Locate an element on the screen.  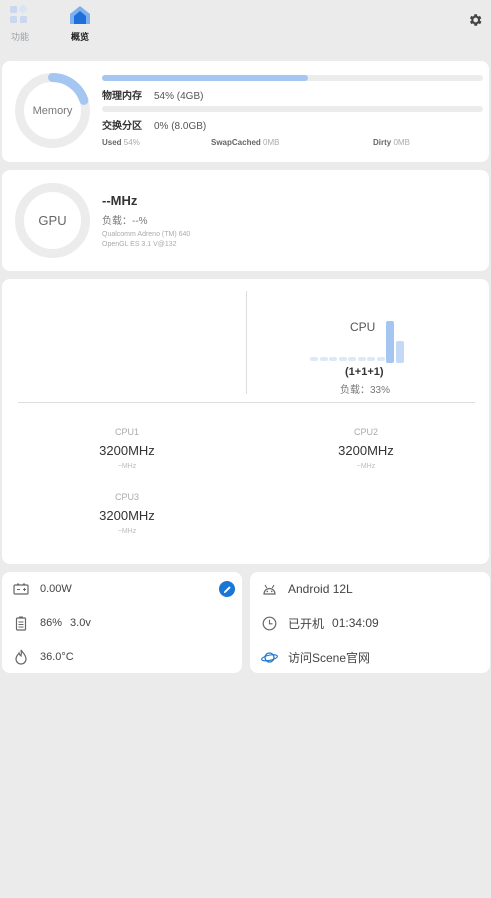
cpu-divider-horizontal is located at coordinates (246, 402).